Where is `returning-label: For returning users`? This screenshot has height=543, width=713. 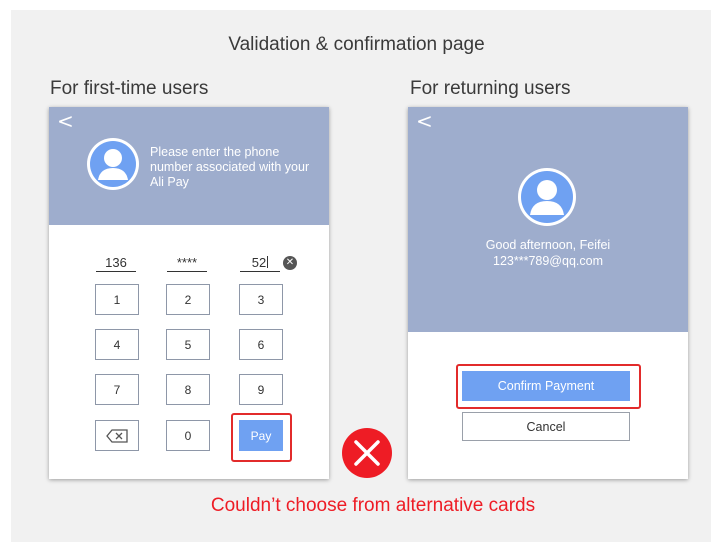
returning-label: For returning users is located at coordinates (490, 88).